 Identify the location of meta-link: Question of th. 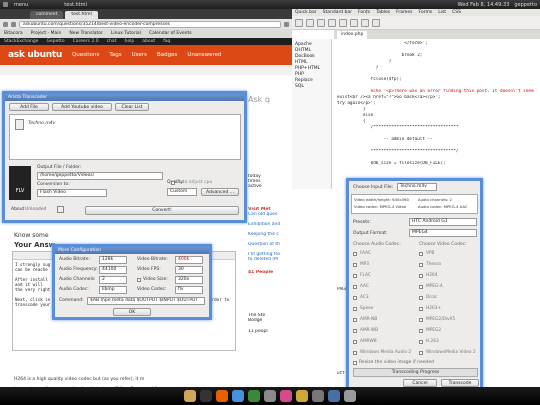
(270, 244).